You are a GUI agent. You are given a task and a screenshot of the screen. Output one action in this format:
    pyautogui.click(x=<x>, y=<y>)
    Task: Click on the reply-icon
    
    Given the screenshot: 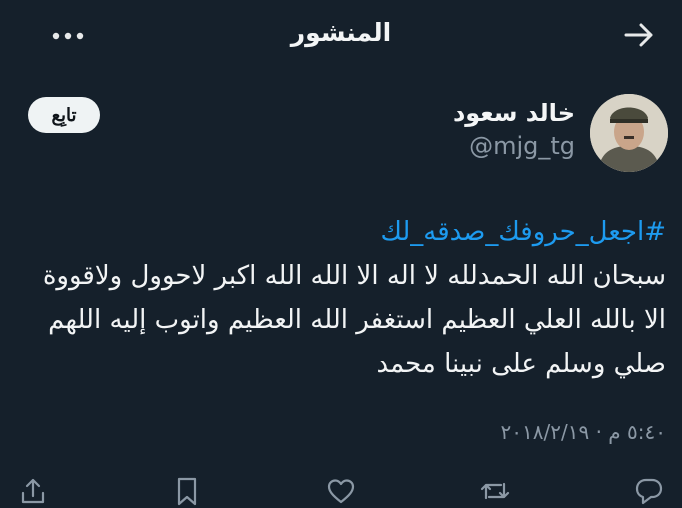 What is the action you would take?
    pyautogui.click(x=649, y=491)
    